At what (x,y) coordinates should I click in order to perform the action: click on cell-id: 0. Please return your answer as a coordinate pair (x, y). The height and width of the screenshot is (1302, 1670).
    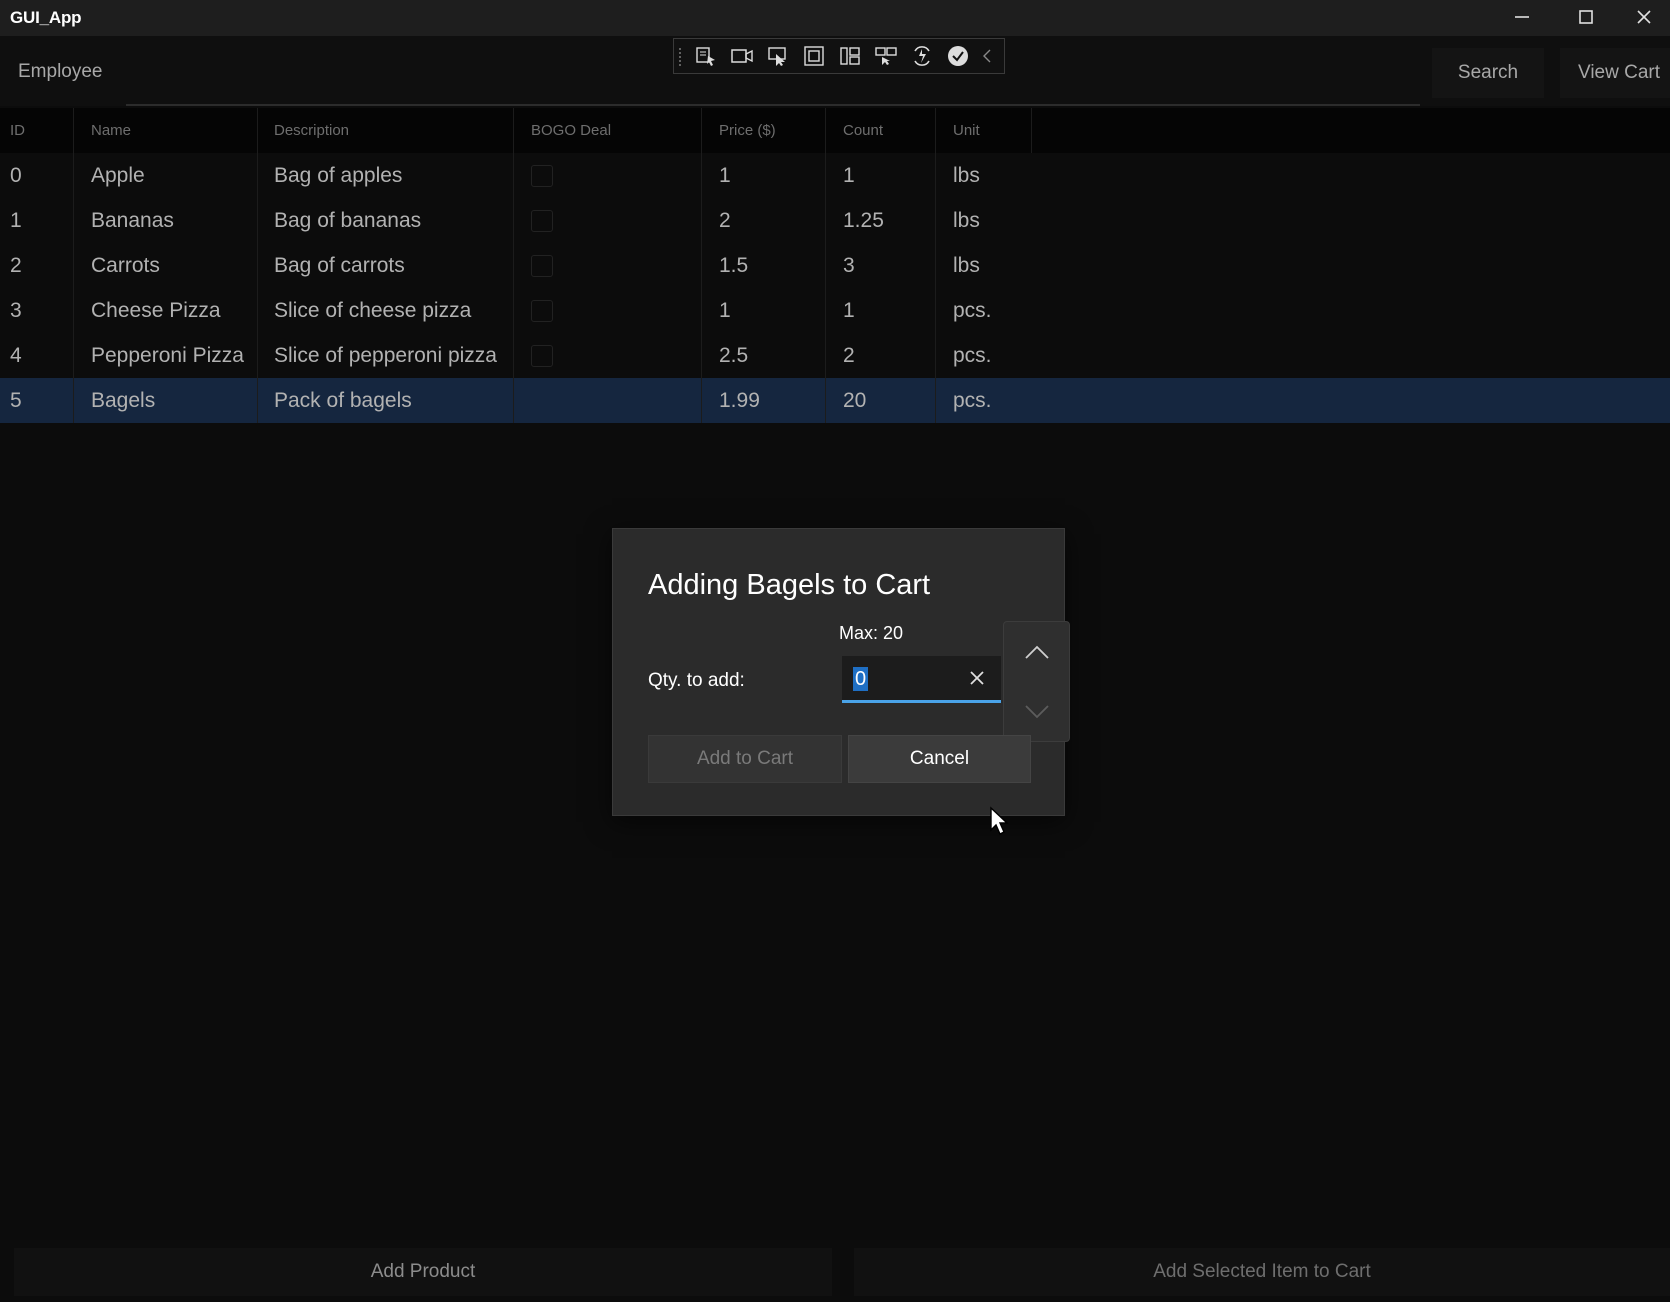
    Looking at the image, I should click on (37, 175).